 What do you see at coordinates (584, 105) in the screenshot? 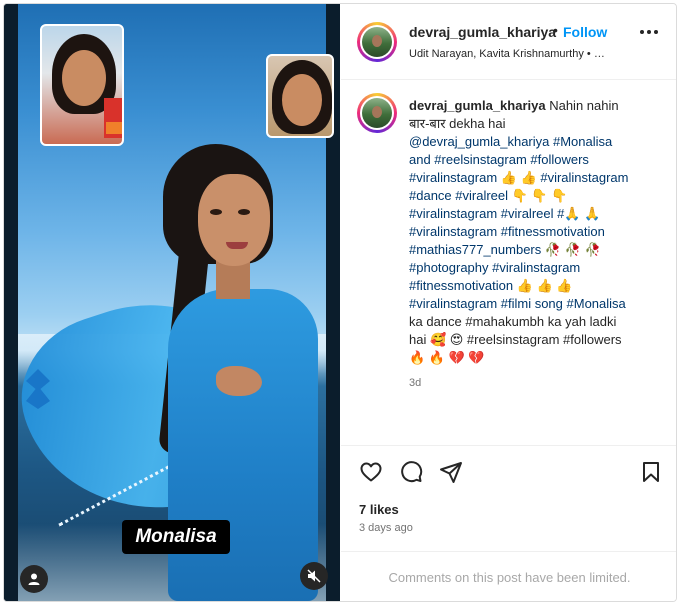
I see `caption-line: Nahin nahin` at bounding box center [584, 105].